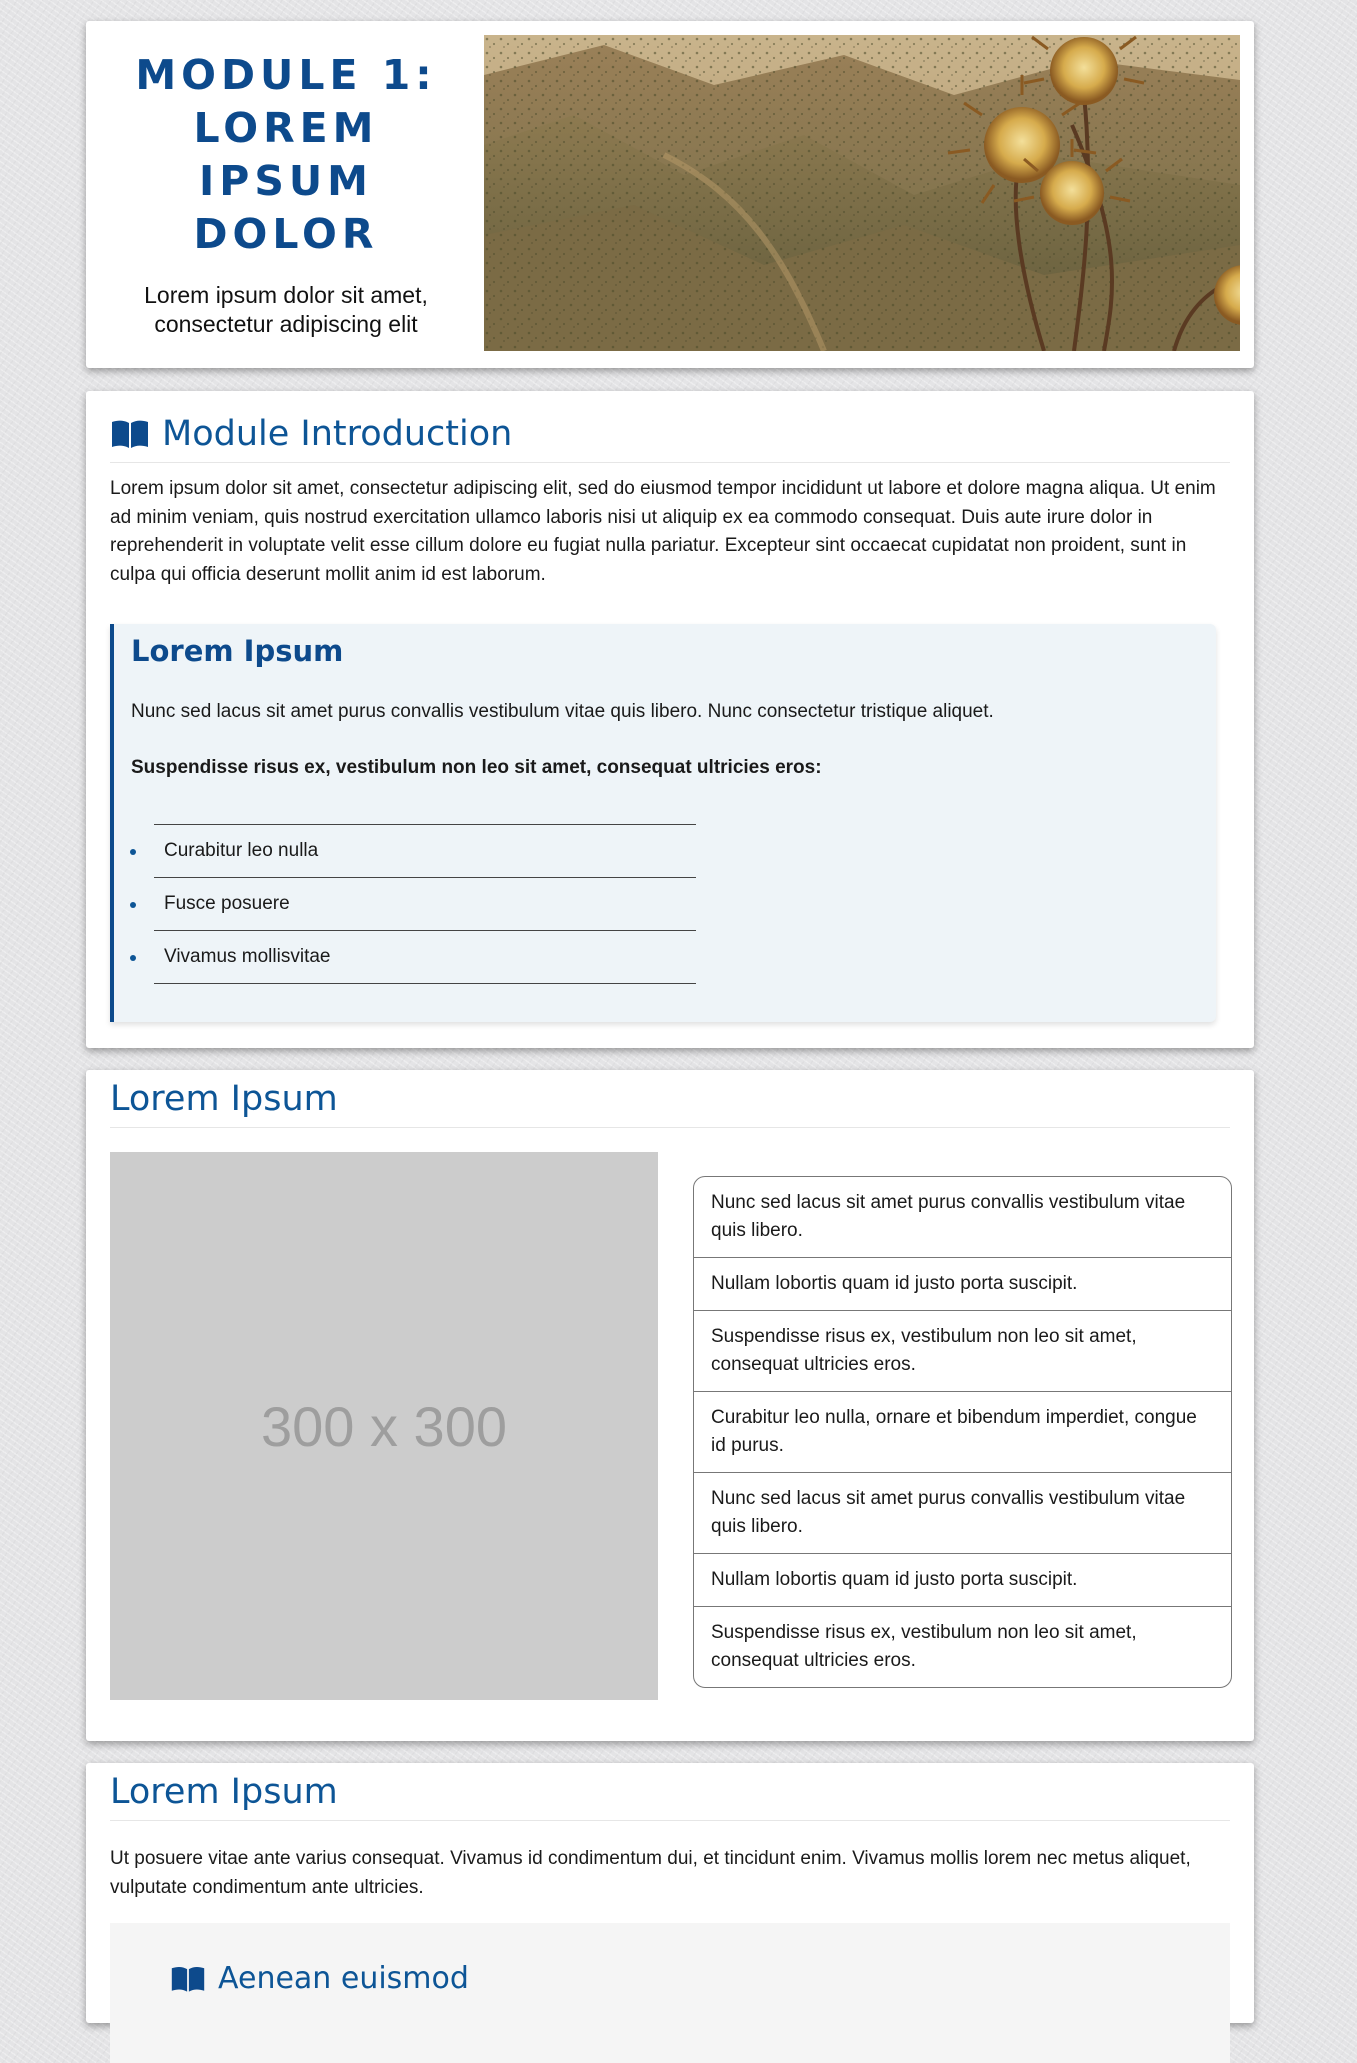 This screenshot has width=1357, height=2063. I want to click on placeholder-label: 300 x 300, so click(384, 1426).